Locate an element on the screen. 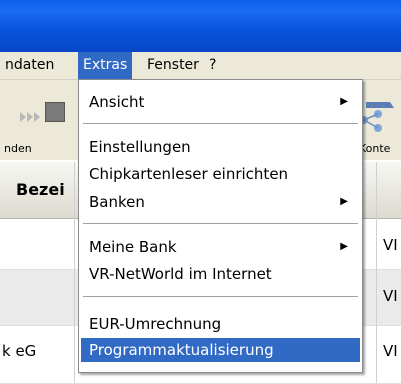  menu-item-einstellungen: Einstellungen is located at coordinates (220, 147).